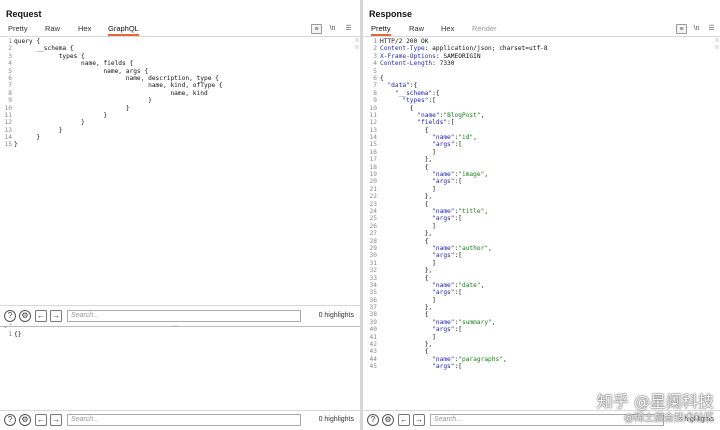 This screenshot has width=720, height=430. Describe the element at coordinates (717, 45) in the screenshot. I see `response-scroll-strip` at that location.